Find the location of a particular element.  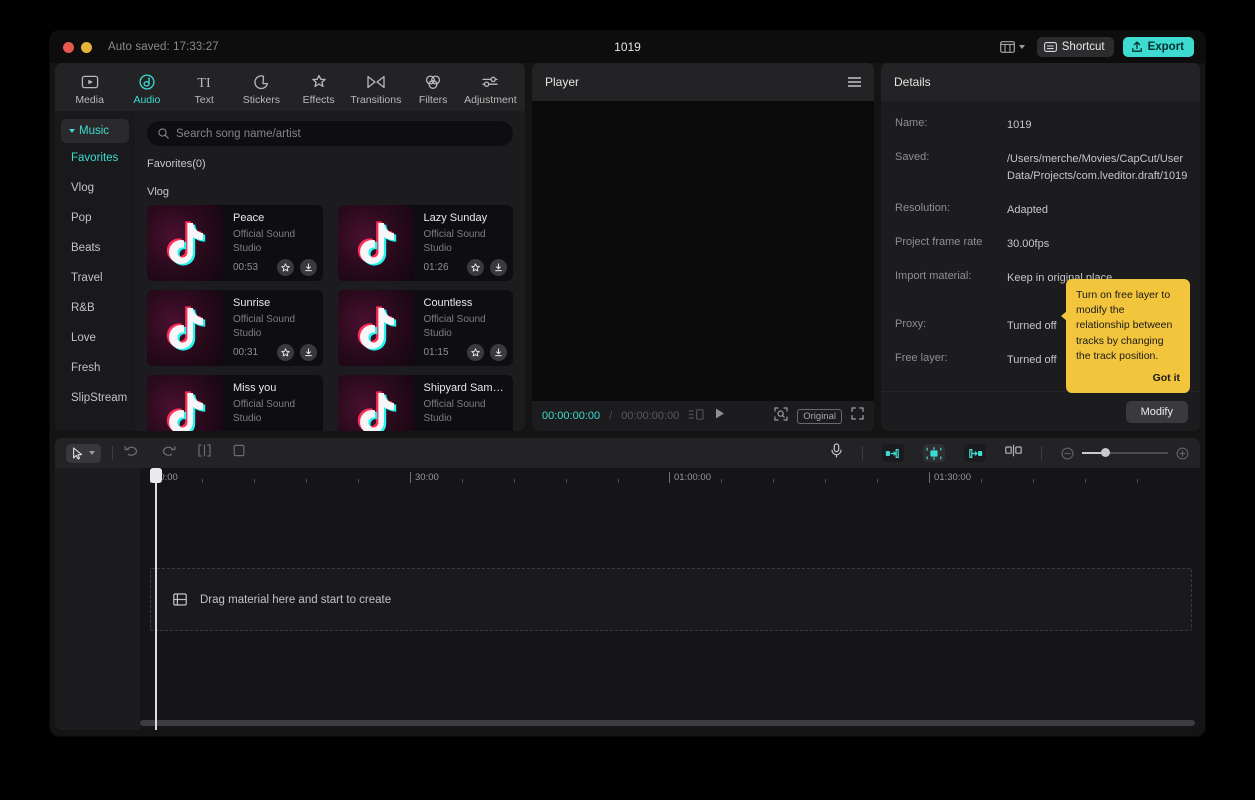

detail-value: 1019 is located at coordinates (1019, 125).